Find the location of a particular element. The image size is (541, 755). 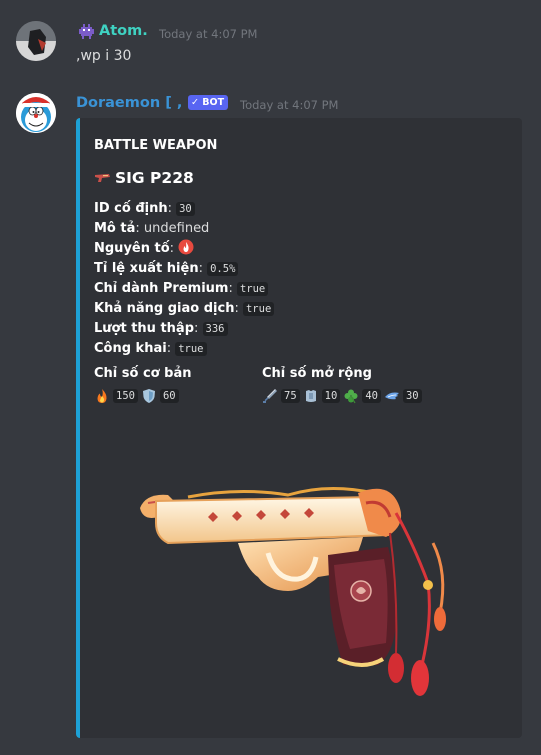

base-stats-row: 150 60 is located at coordinates (136, 396).